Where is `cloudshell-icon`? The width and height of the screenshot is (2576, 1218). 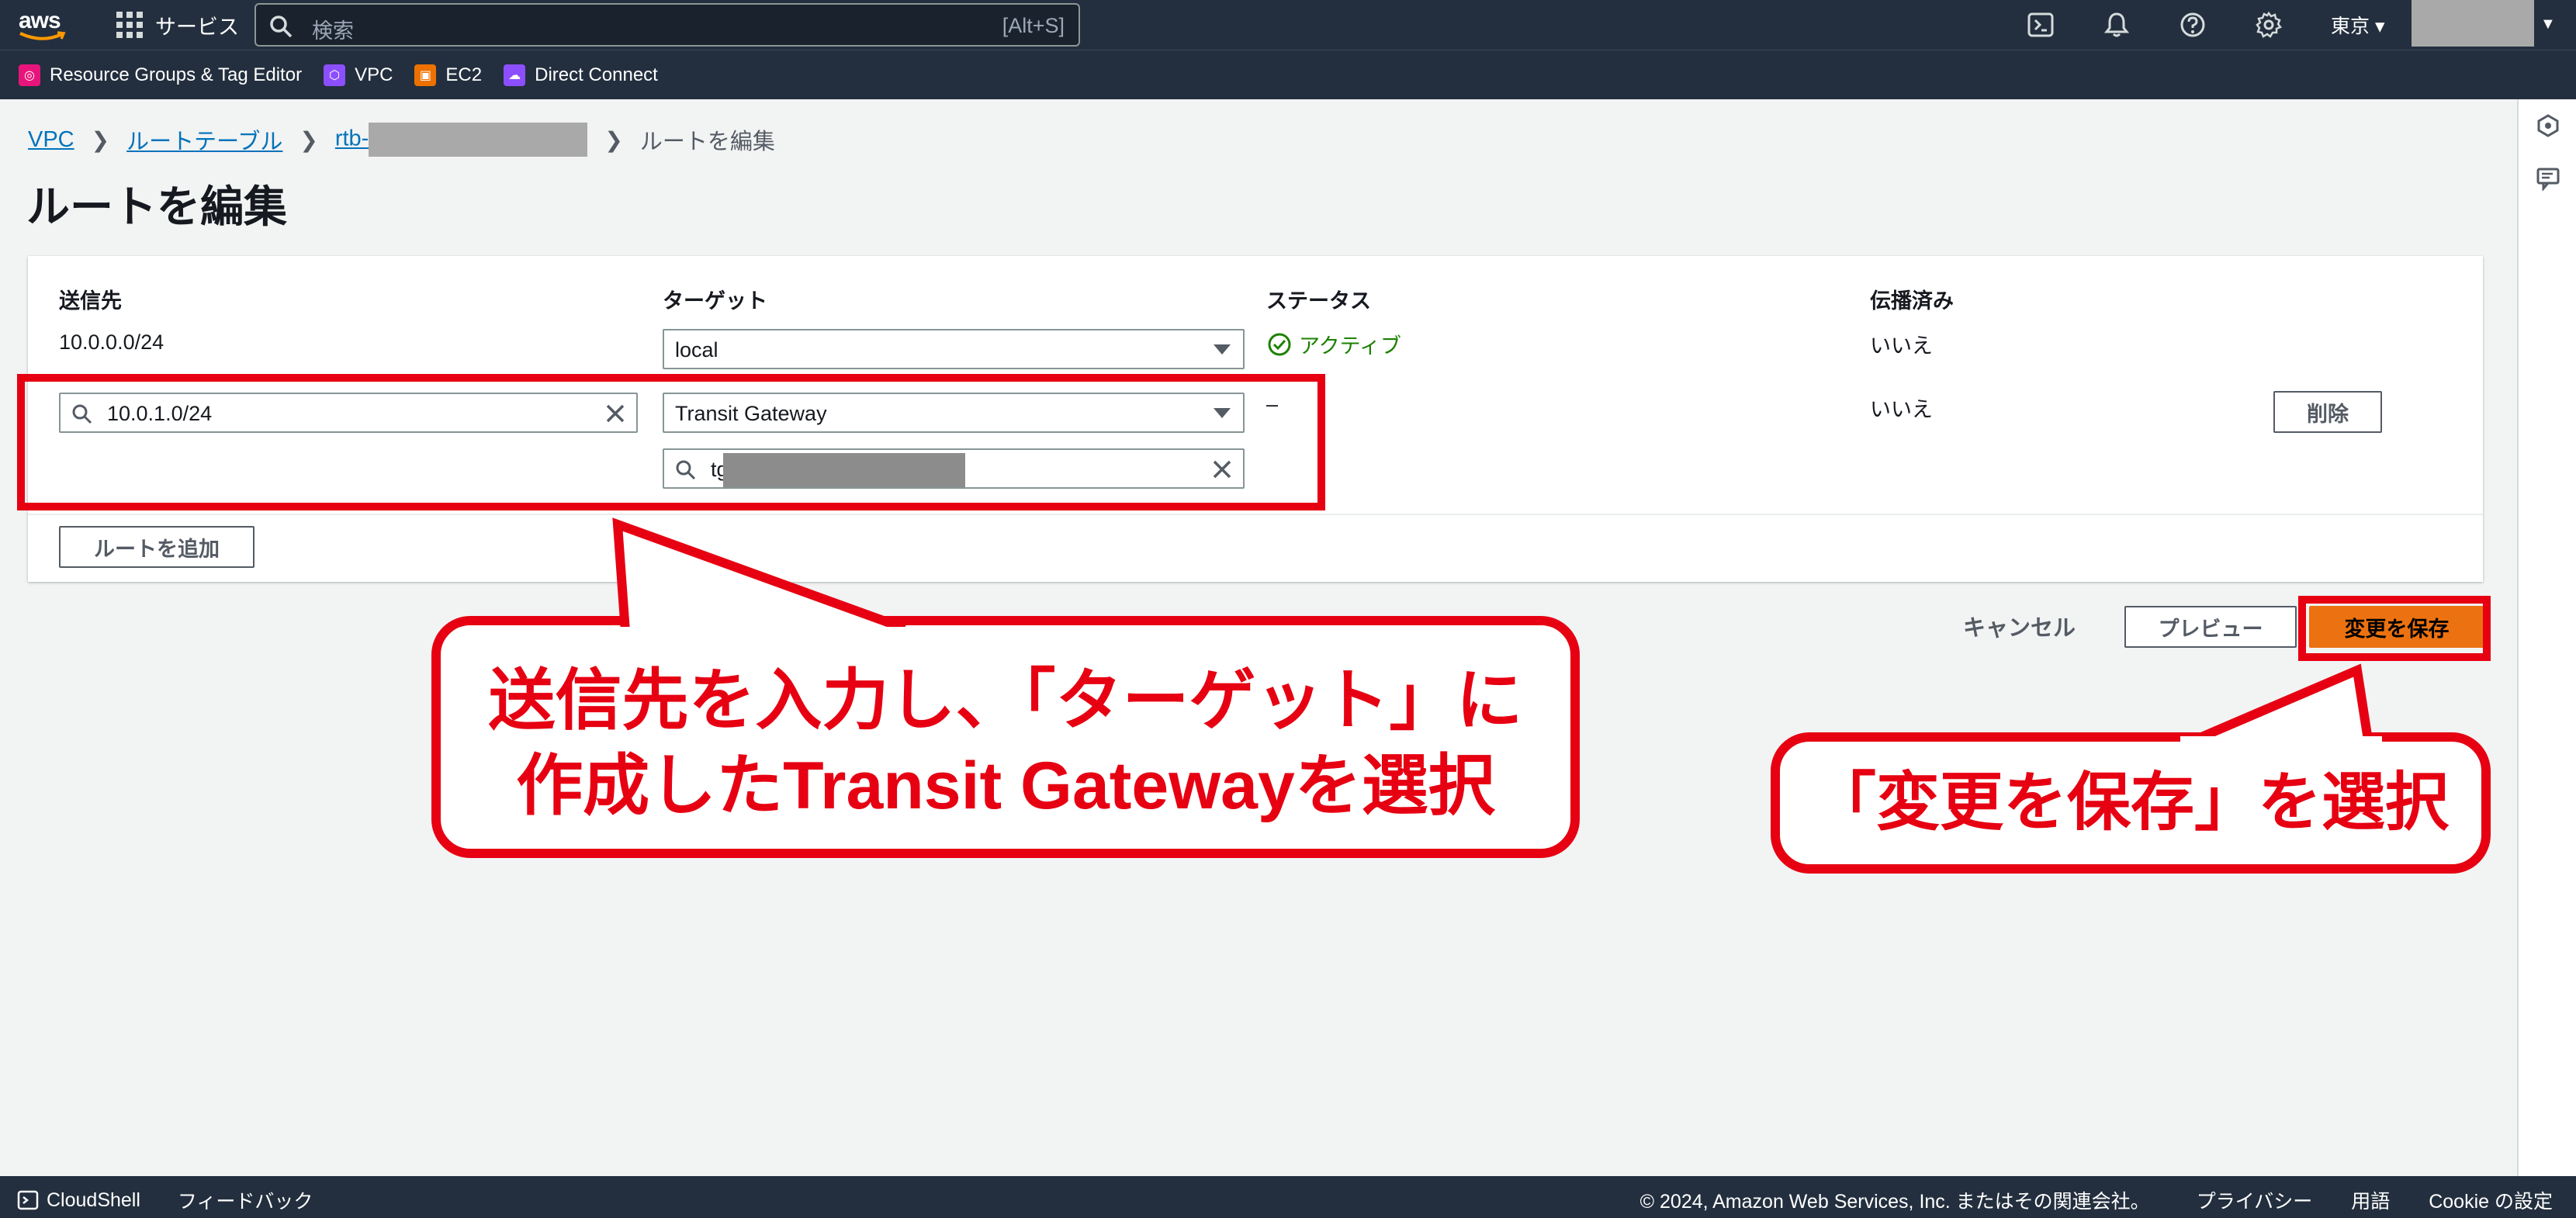
cloudshell-icon is located at coordinates (28, 1200).